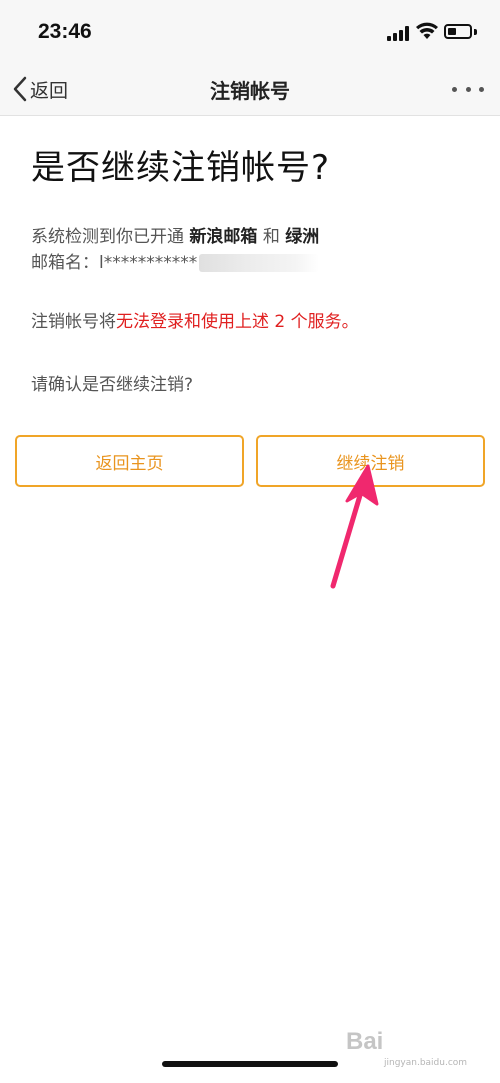 This screenshot has width=500, height=1083. What do you see at coordinates (370, 461) in the screenshot?
I see `continue-cancel-button: 继续注销` at bounding box center [370, 461].